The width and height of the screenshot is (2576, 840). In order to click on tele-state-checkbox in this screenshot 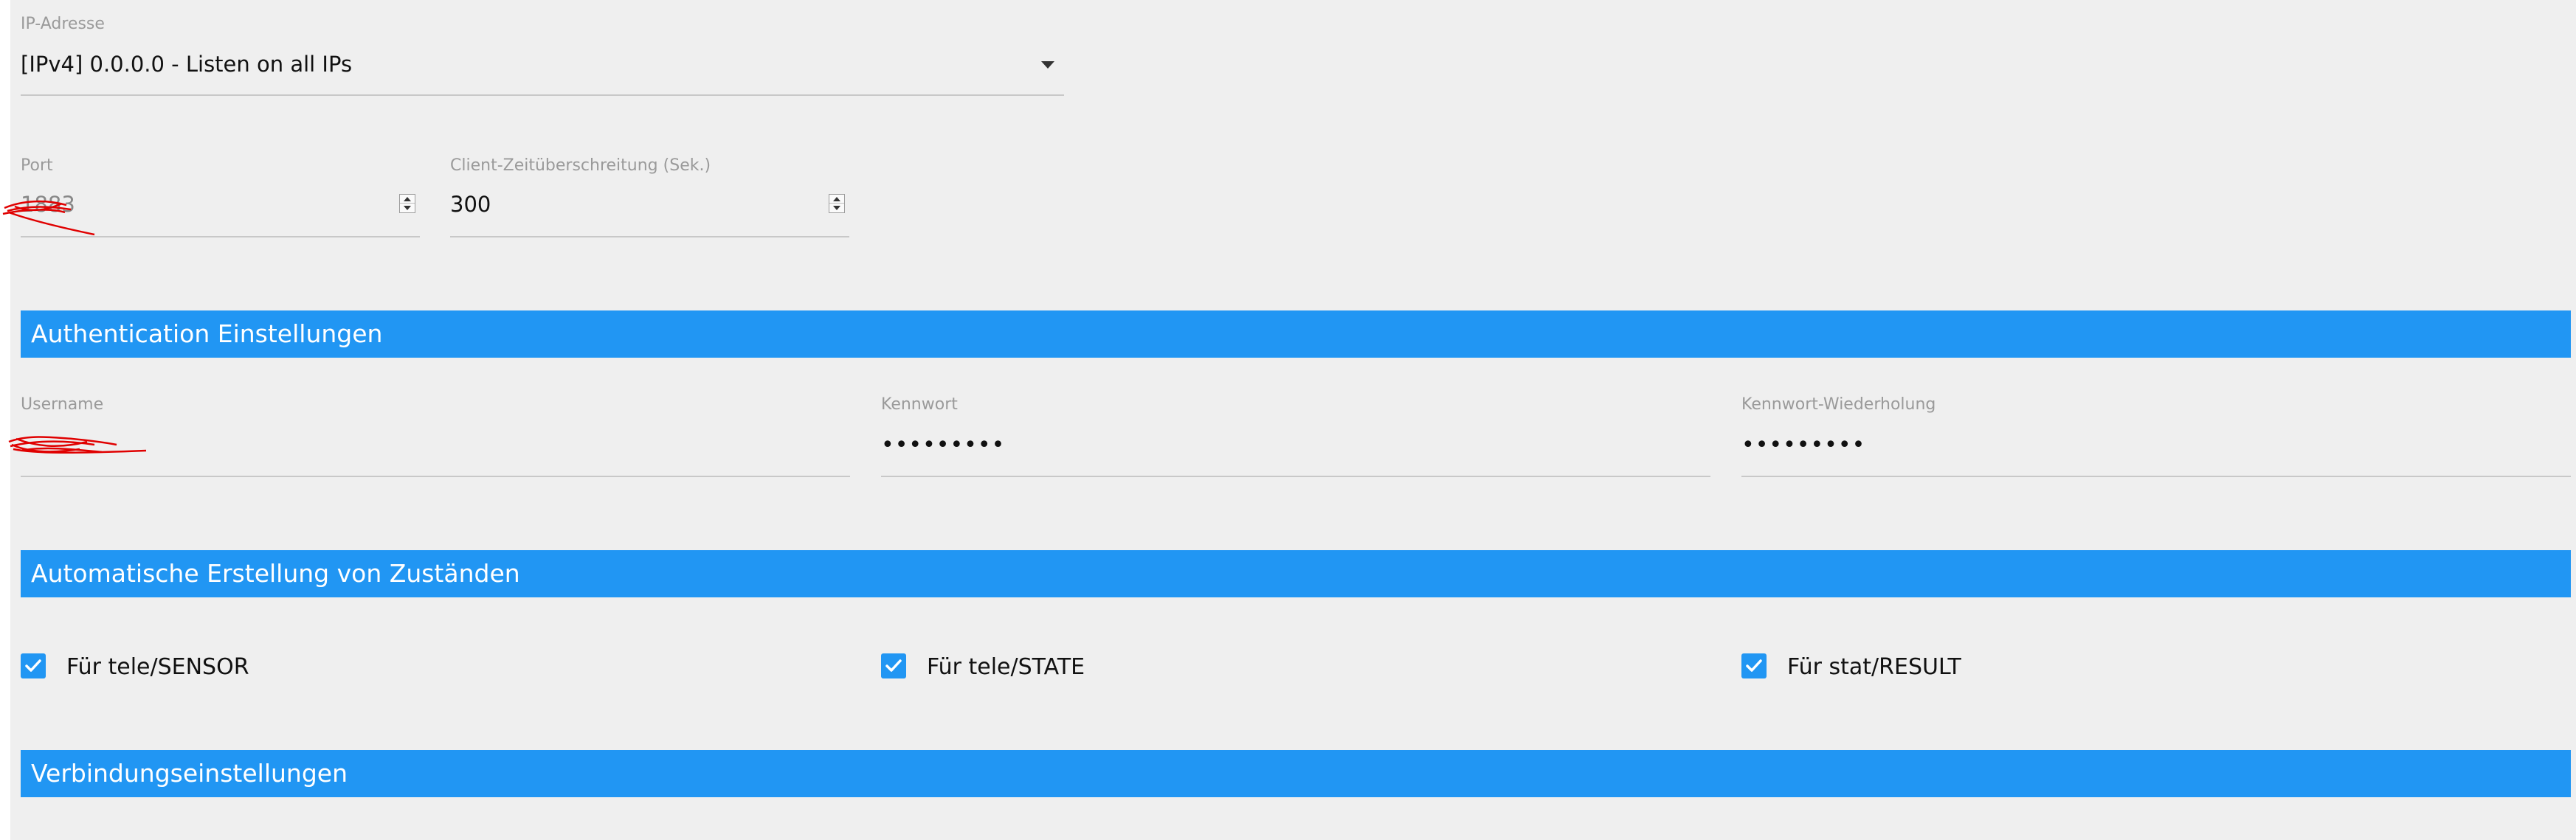, I will do `click(894, 665)`.